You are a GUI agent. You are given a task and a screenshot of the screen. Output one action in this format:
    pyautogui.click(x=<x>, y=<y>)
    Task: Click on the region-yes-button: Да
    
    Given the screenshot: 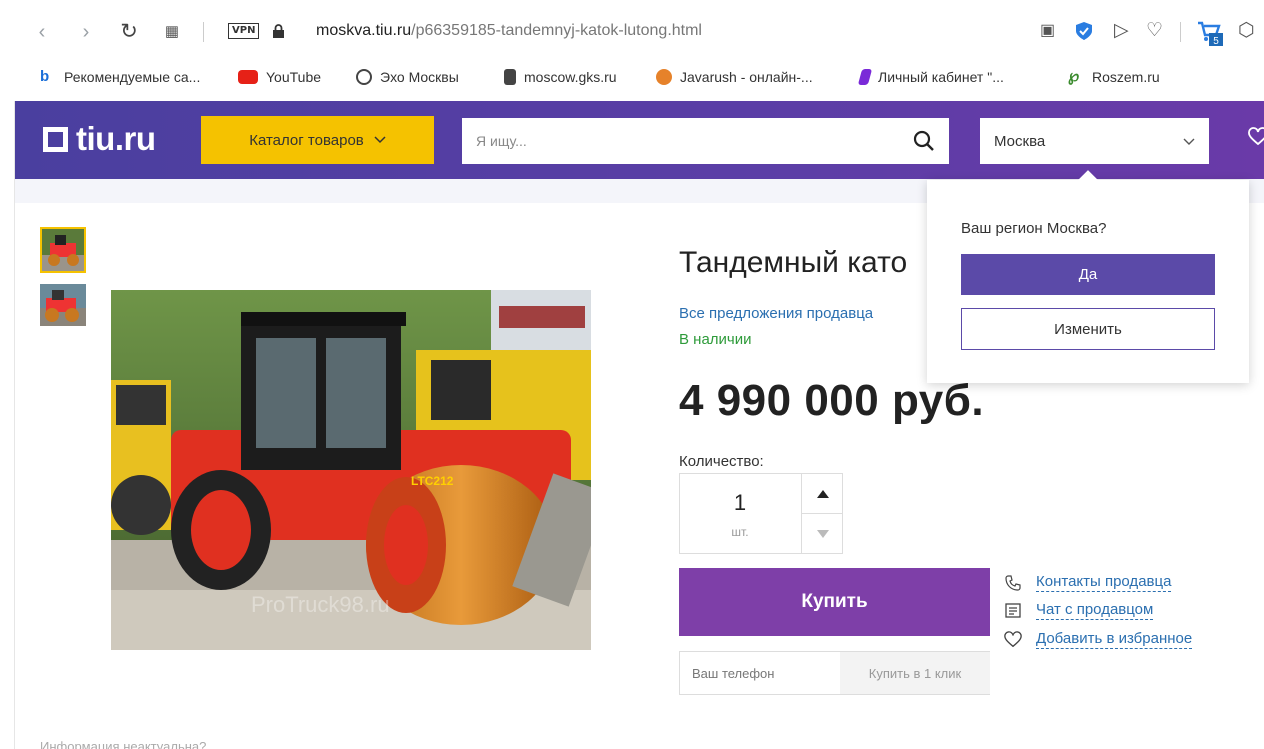 What is the action you would take?
    pyautogui.click(x=1088, y=274)
    